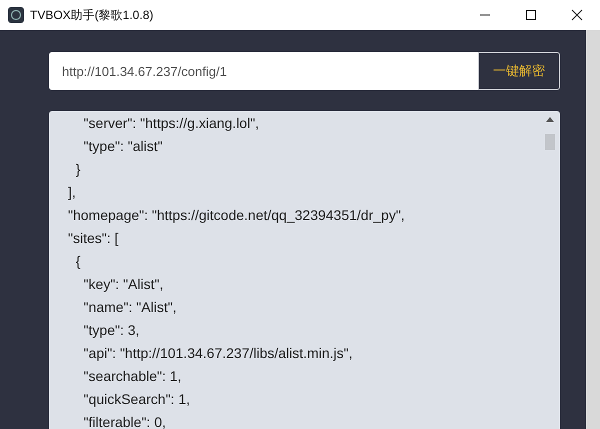  I want to click on code-line: "server": "https://g.xiang.lol",, so click(171, 123).